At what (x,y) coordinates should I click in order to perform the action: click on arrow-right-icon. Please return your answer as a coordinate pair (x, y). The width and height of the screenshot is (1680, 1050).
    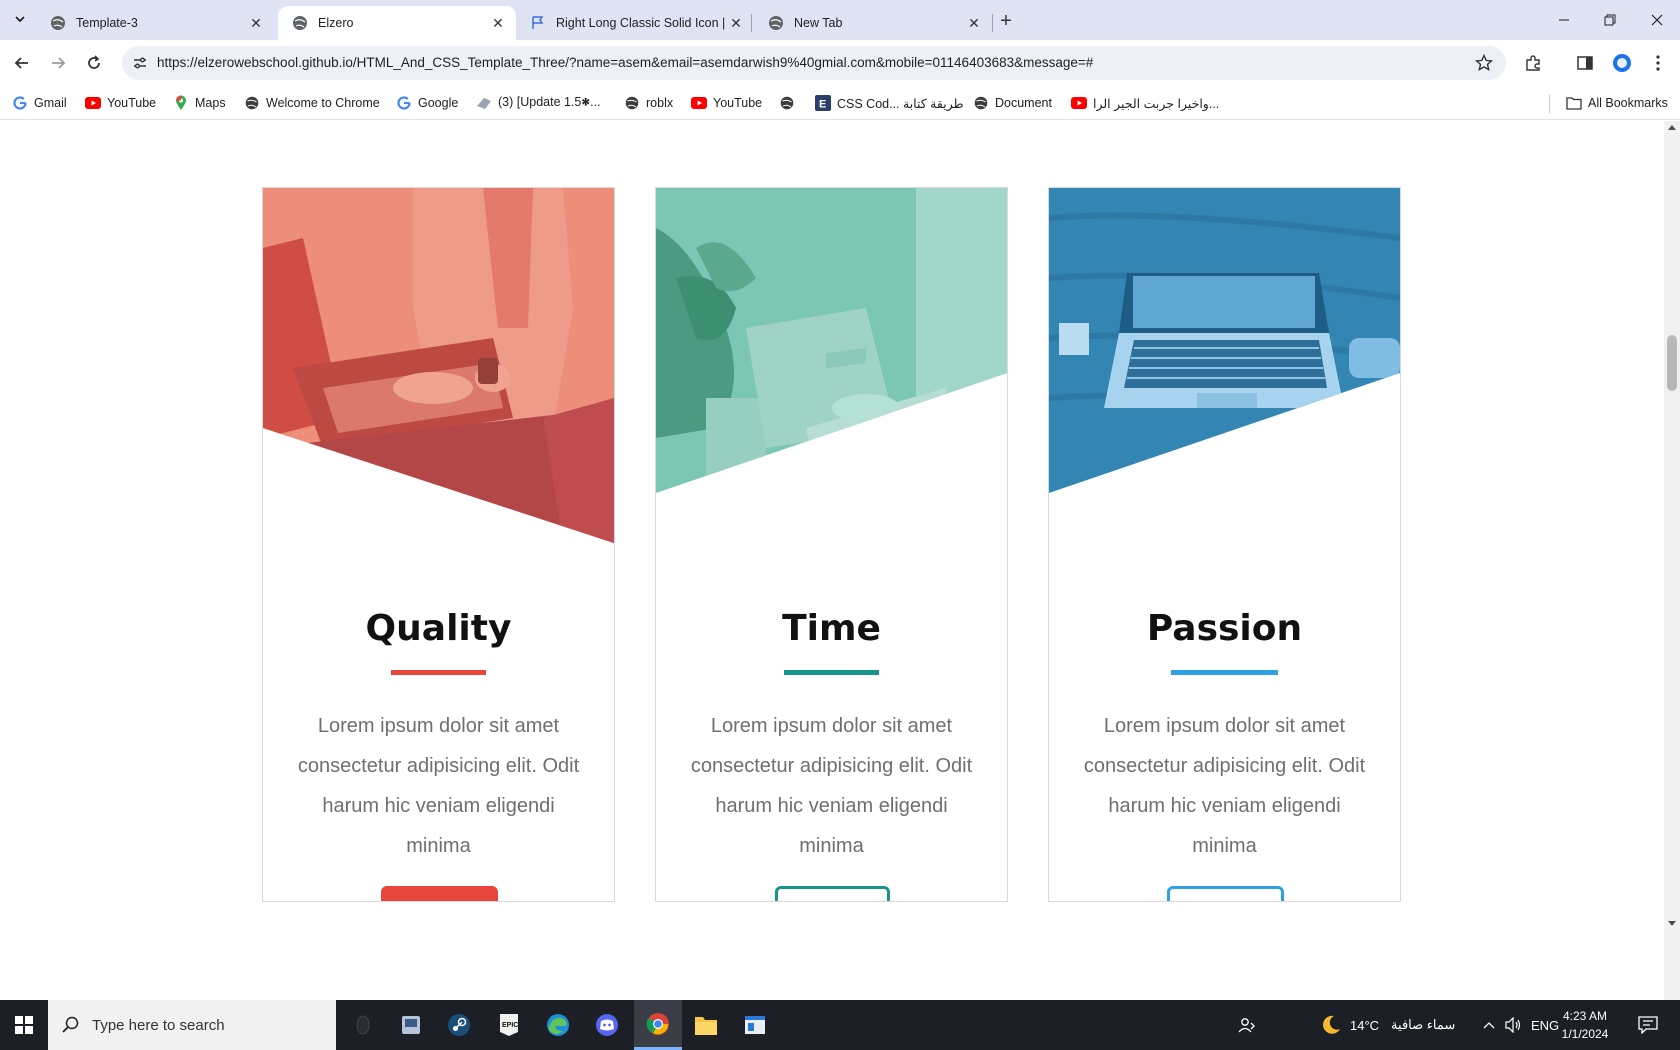
    Looking at the image, I should click on (59, 63).